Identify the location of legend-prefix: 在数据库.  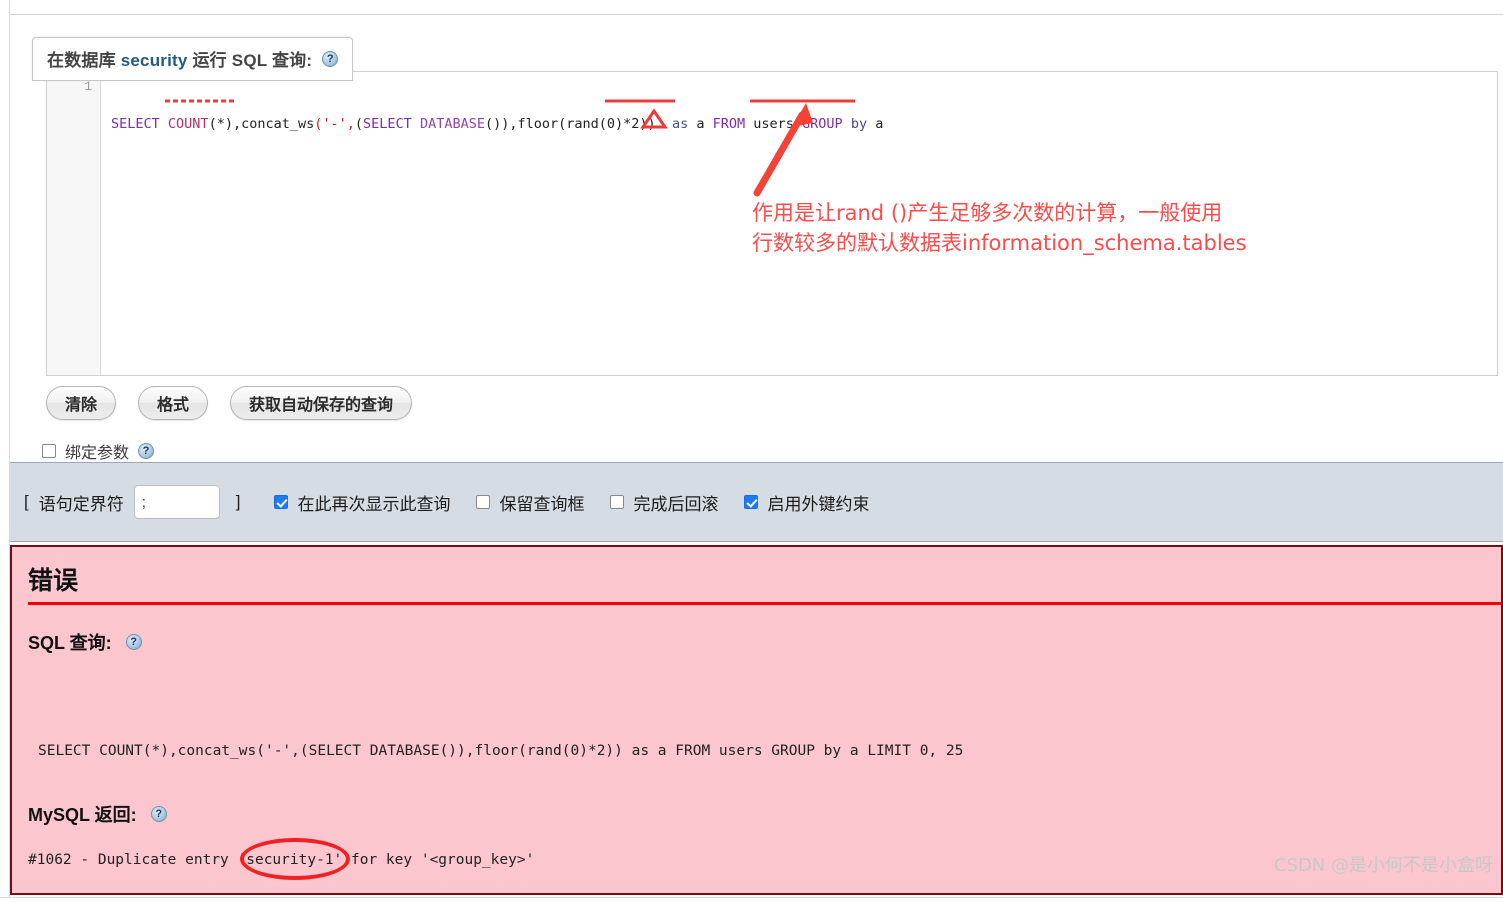
(84, 60).